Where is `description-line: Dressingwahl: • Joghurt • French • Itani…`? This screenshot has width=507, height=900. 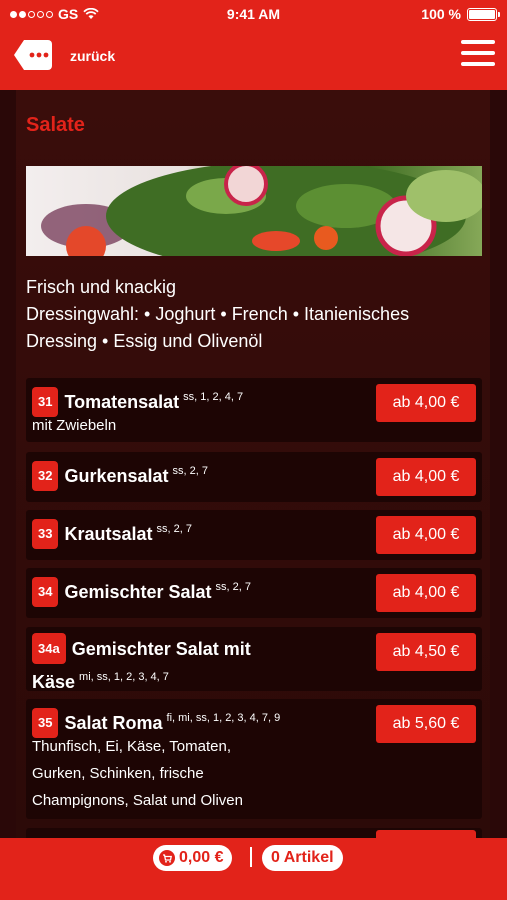 description-line: Dressingwahl: • Joghurt • French • Itani… is located at coordinates (218, 314).